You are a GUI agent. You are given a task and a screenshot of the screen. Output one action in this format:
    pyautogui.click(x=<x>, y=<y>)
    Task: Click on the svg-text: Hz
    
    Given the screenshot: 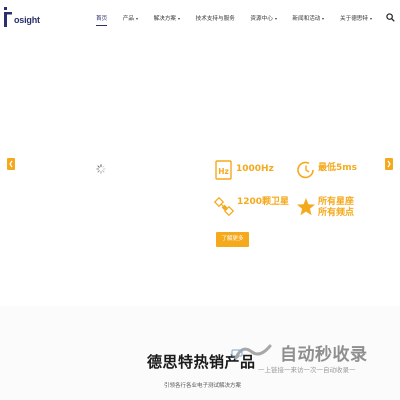 What is the action you would take?
    pyautogui.click(x=223, y=171)
    